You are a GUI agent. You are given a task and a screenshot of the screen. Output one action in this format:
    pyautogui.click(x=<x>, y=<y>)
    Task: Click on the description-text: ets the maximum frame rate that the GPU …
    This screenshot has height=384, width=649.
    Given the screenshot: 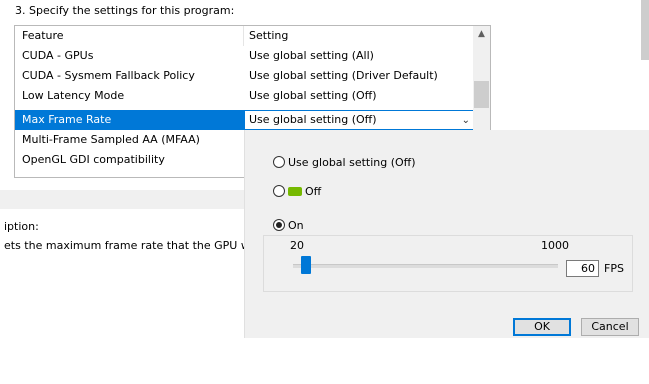 What is the action you would take?
    pyautogui.click(x=124, y=245)
    